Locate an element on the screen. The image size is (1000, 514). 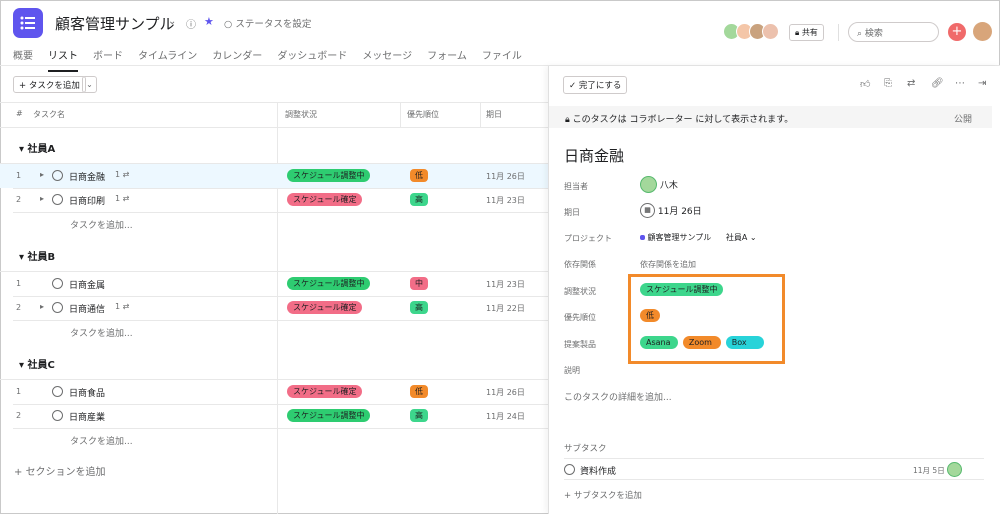
row-number: 2 is located at coordinates (19, 415).